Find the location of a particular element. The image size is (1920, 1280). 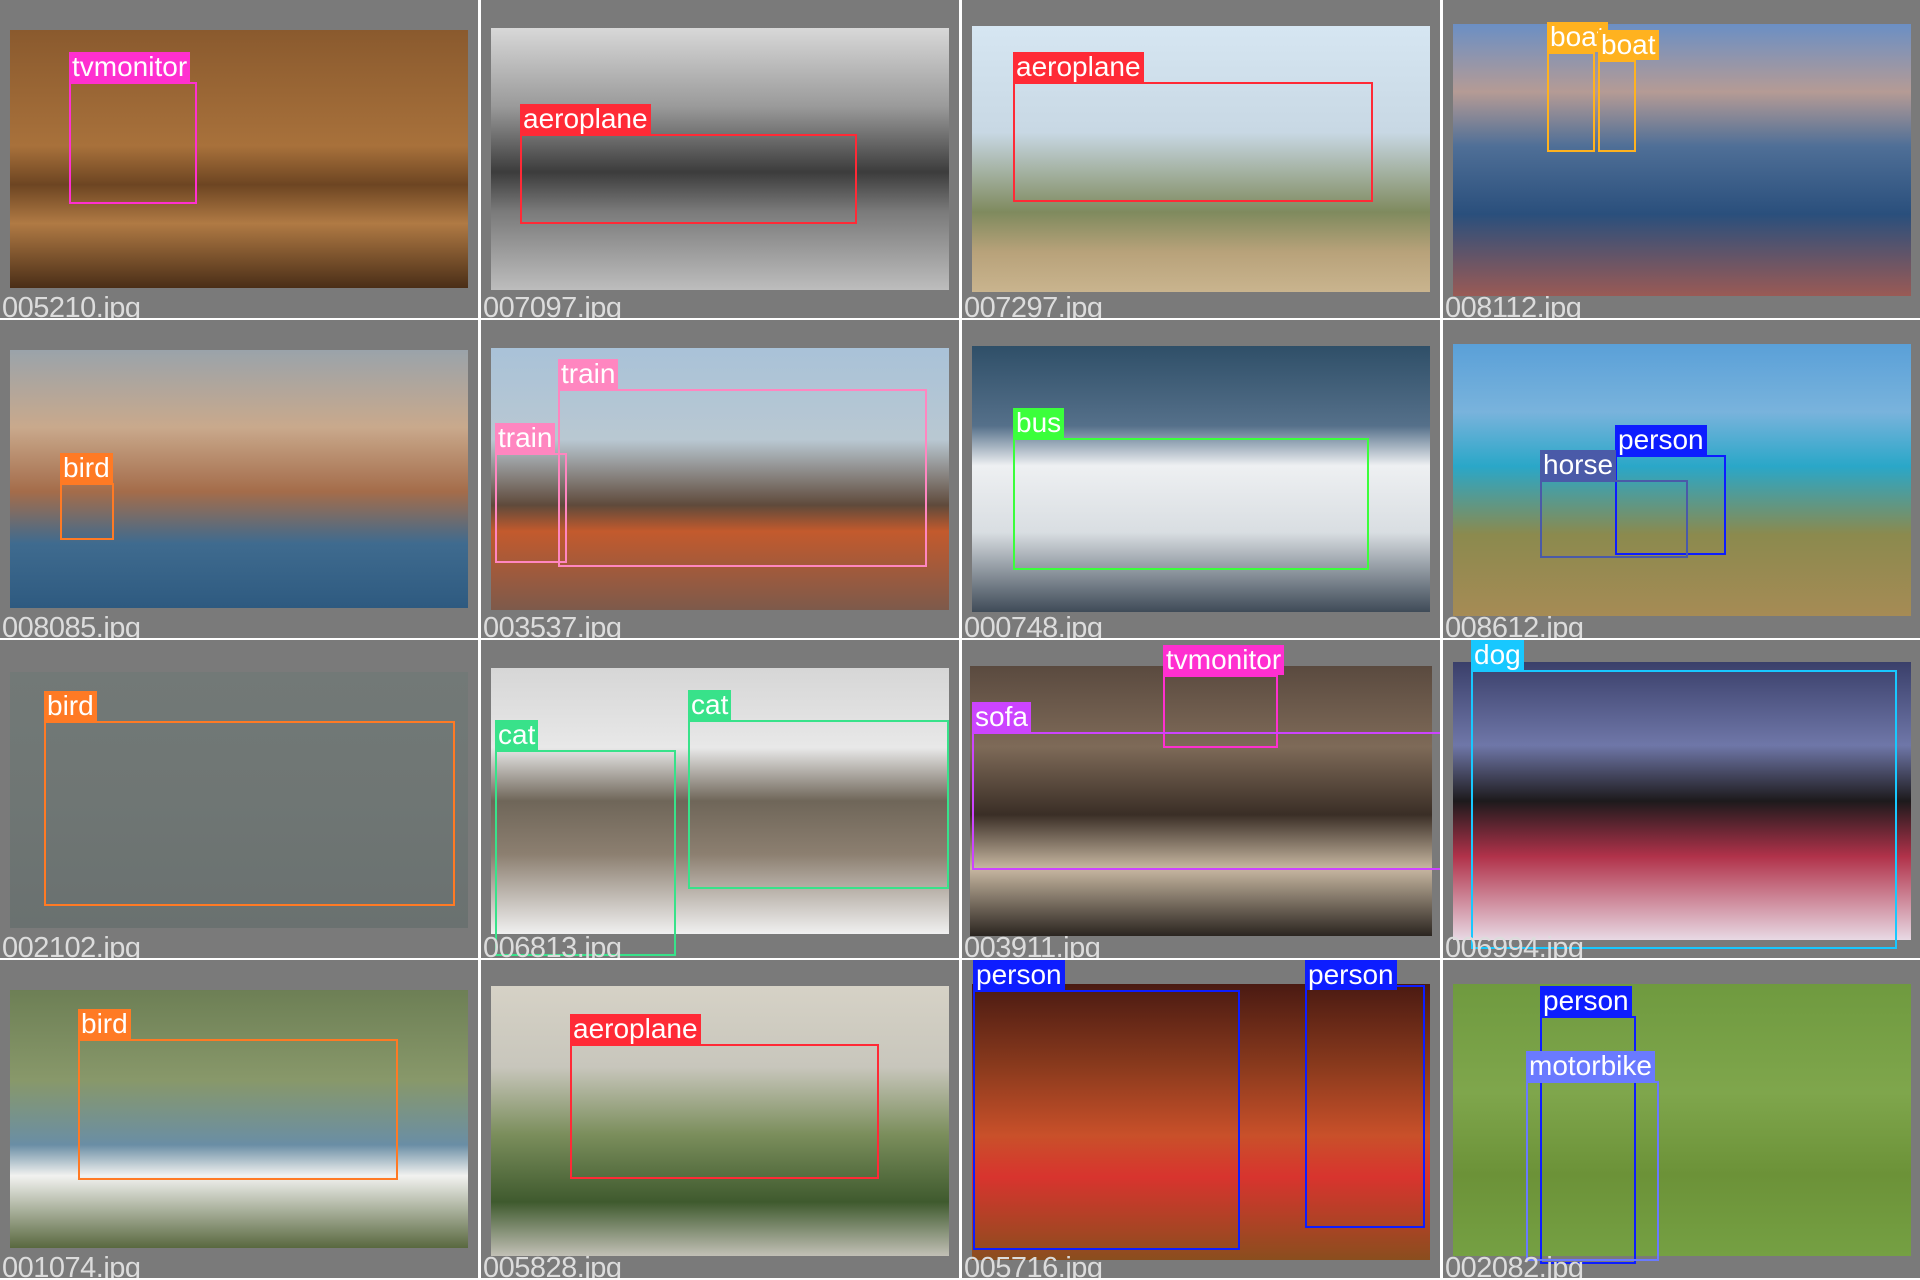

result-tile: bird 001074.jpg is located at coordinates (239, 1119).